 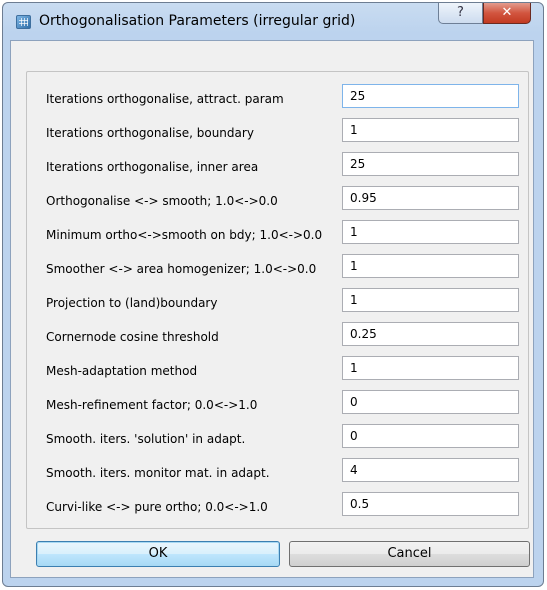 I want to click on param-label: Smoother <-> area homogenizer; 1.0<->0.0, so click(x=181, y=269).